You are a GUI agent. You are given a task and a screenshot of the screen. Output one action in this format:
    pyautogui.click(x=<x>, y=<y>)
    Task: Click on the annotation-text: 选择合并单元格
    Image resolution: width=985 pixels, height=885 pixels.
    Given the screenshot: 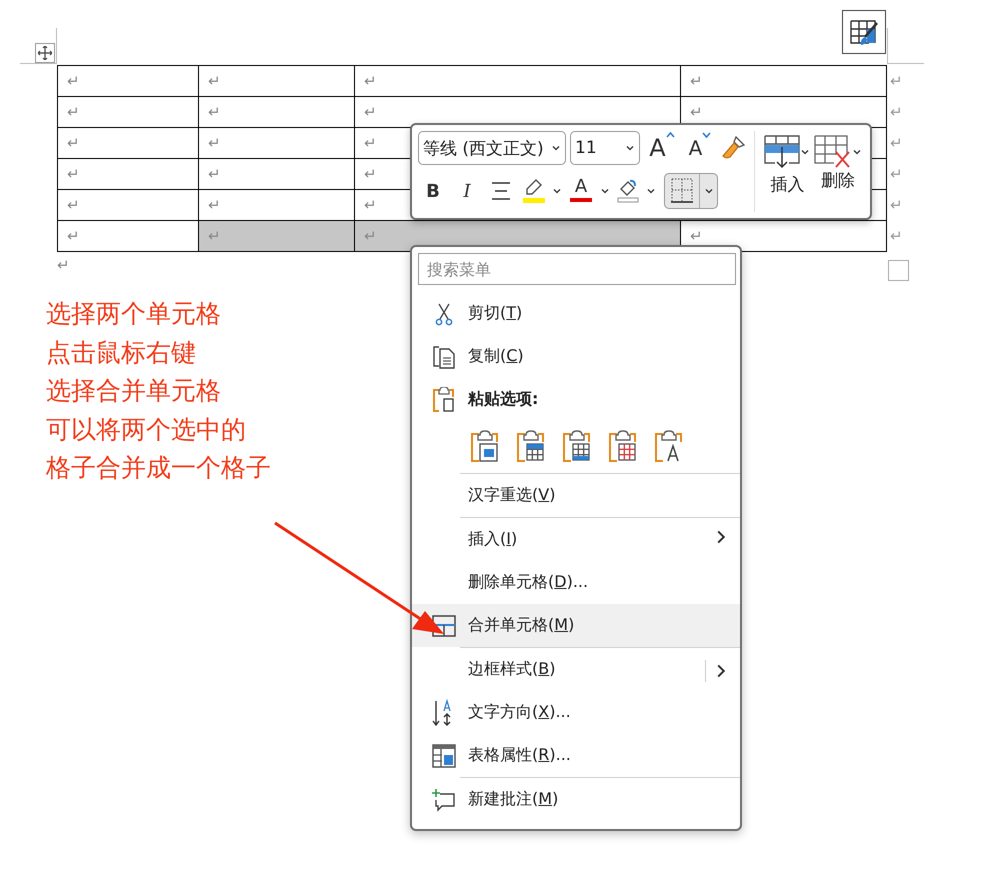 What is the action you would take?
    pyautogui.click(x=134, y=391)
    